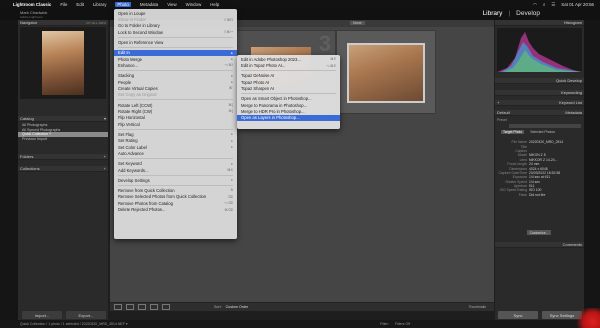 The image size is (600, 328). I want to click on photo-menu-item-develop-settings: Develop Settings ▸, so click(175, 180).